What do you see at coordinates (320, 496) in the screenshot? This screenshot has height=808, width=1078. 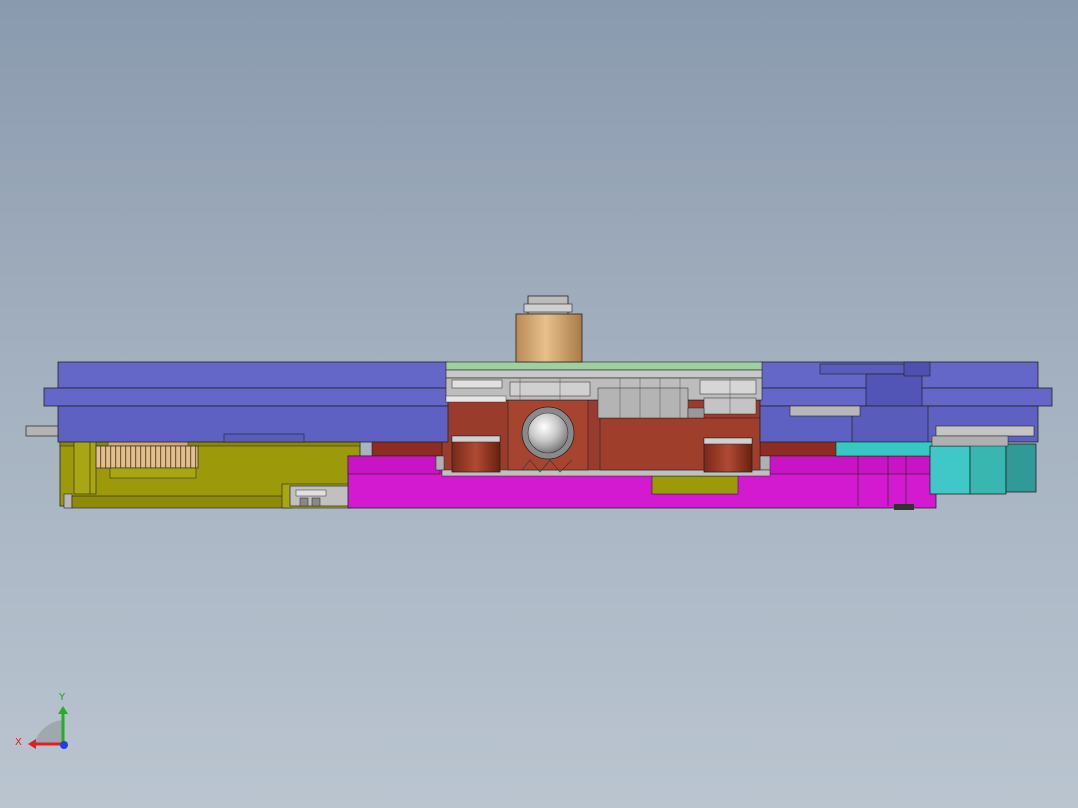 I see `screw-cluster` at bounding box center [320, 496].